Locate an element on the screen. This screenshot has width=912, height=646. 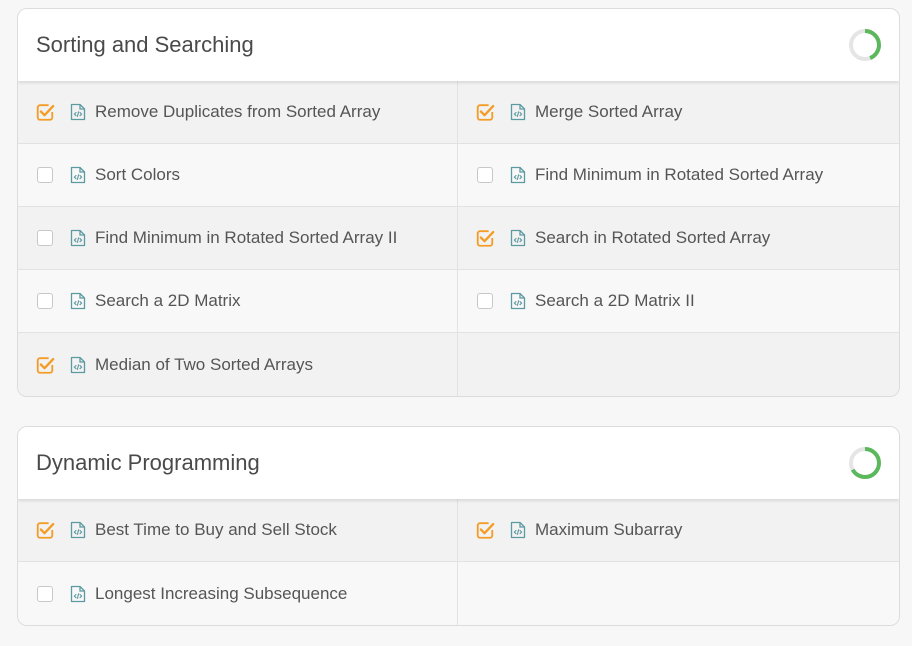
problem-title: Sort Colors is located at coordinates (137, 175).